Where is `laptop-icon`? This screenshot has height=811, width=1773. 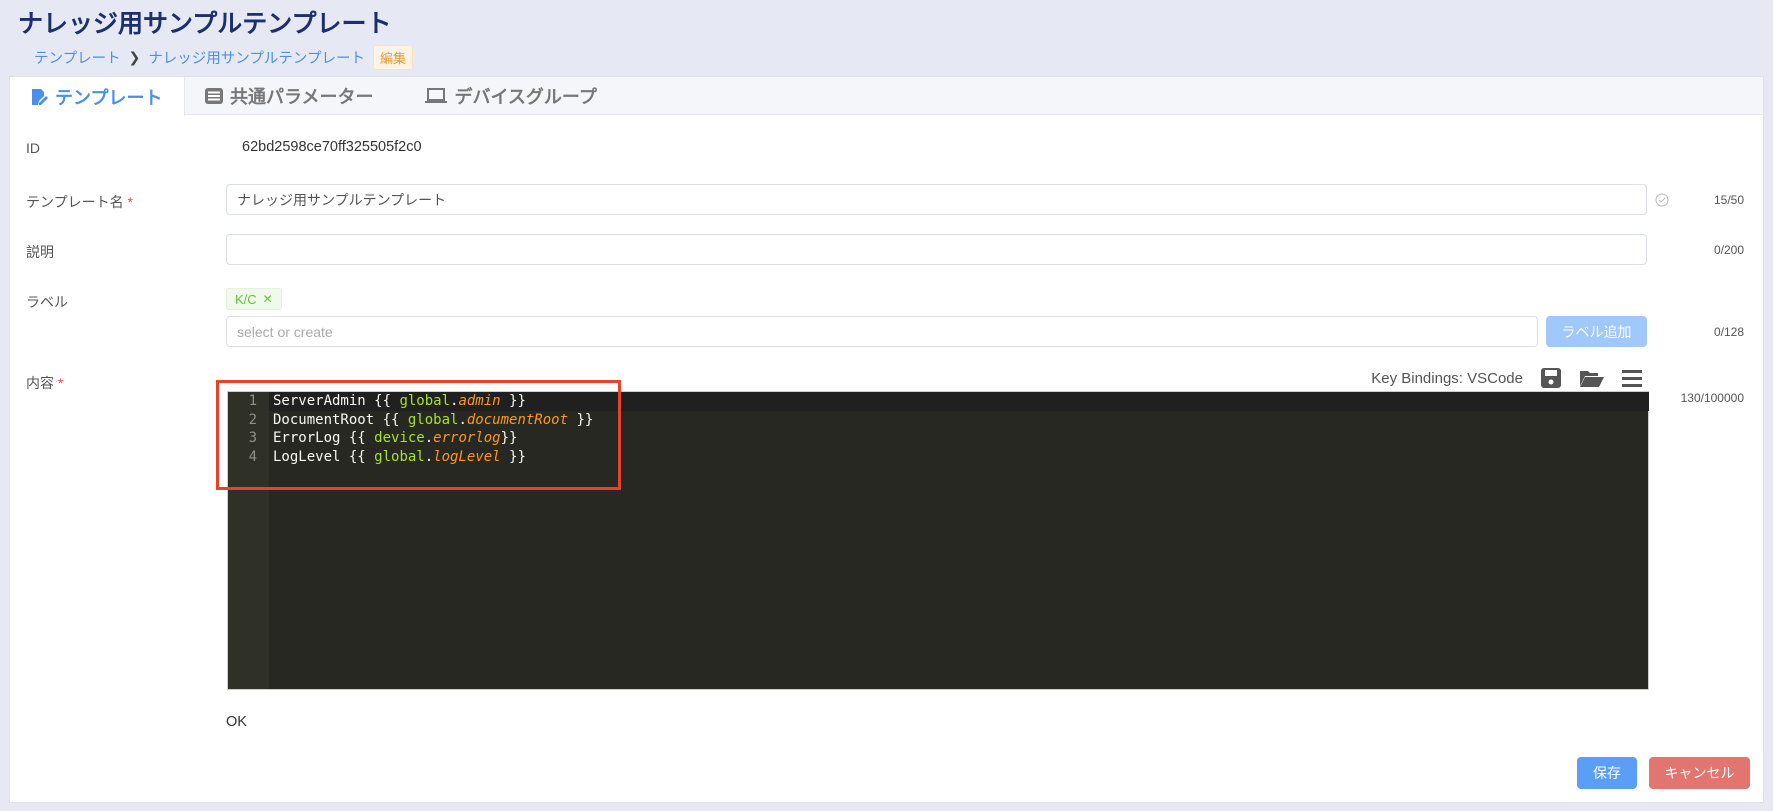
laptop-icon is located at coordinates (436, 95).